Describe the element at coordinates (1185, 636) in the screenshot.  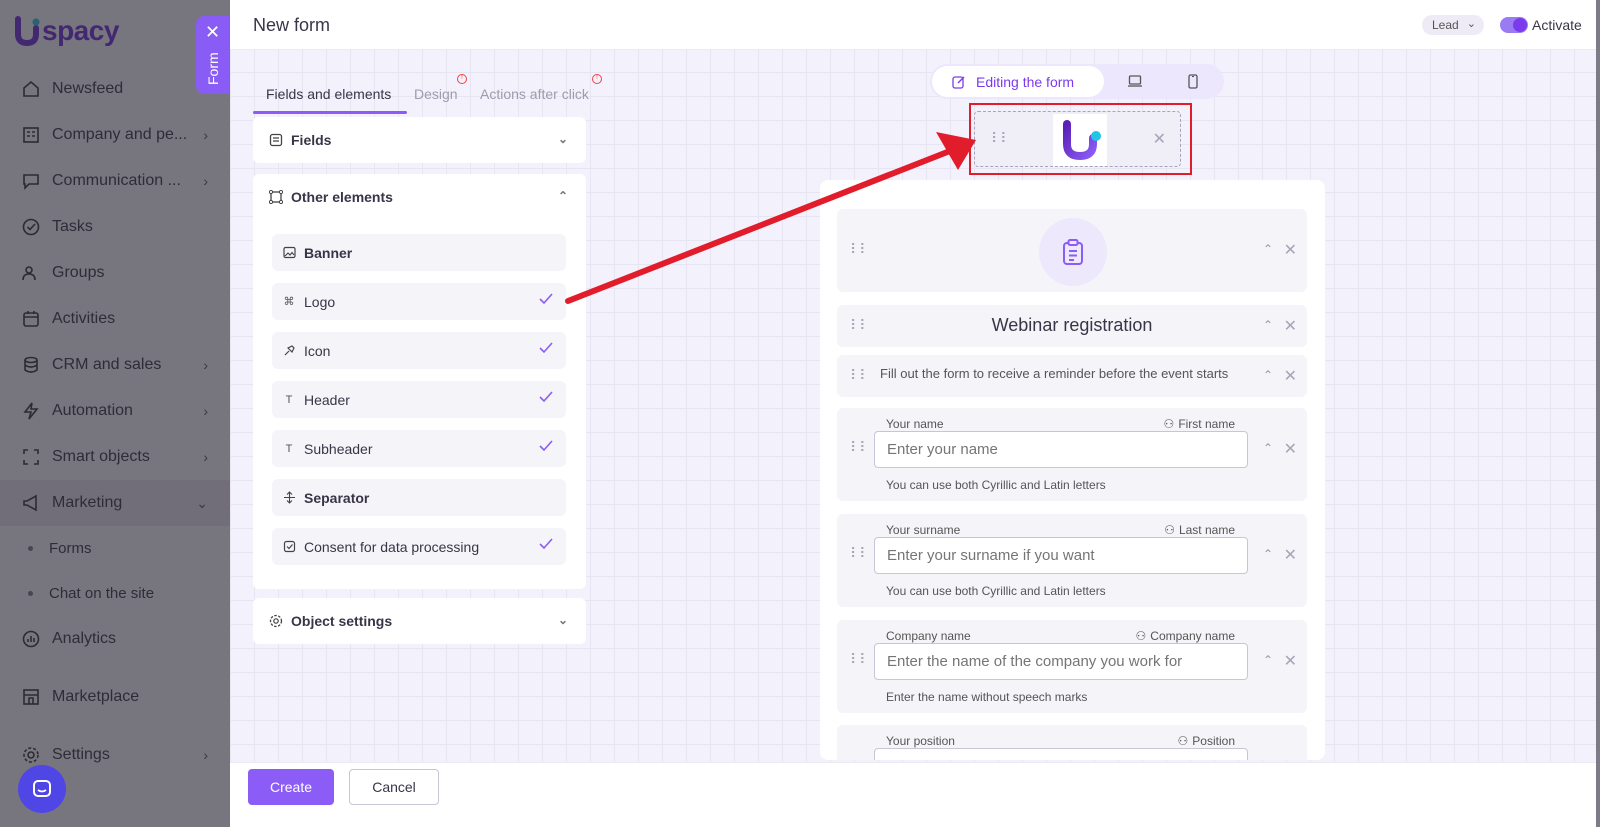
I see `field-mapping: ⚇ Company name` at that location.